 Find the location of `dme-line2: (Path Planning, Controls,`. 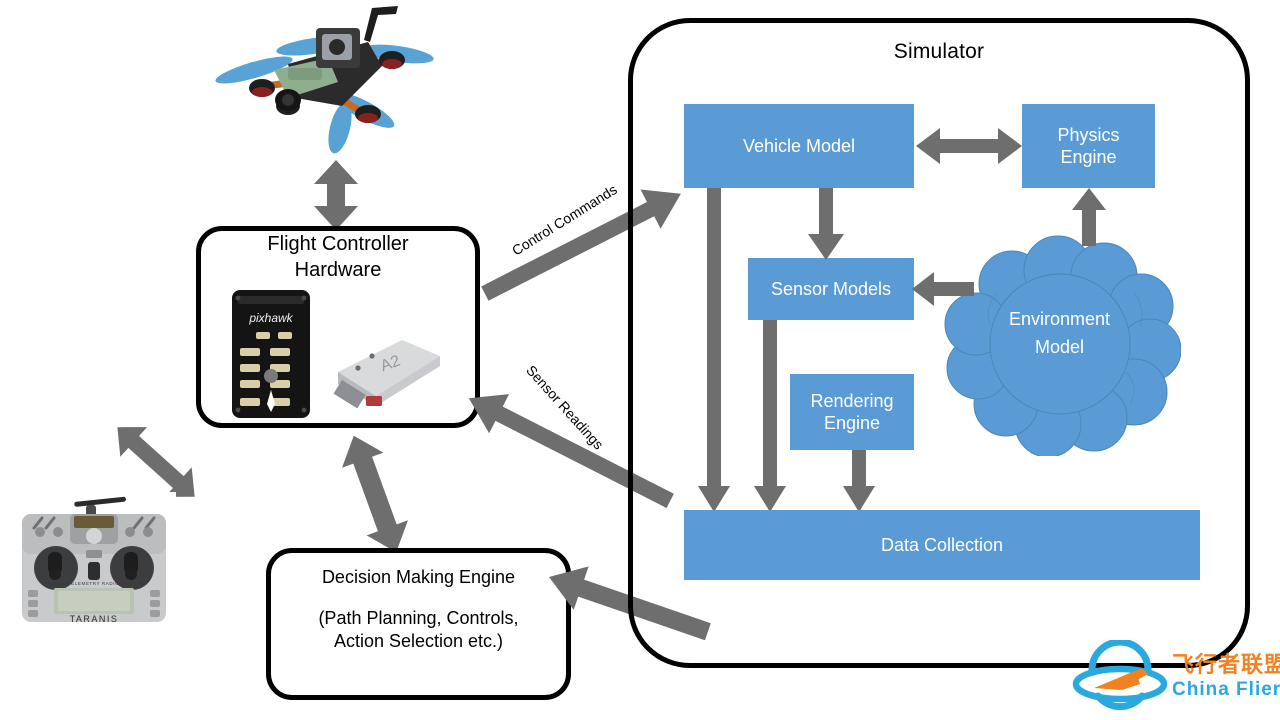

dme-line2: (Path Planning, Controls, is located at coordinates (418, 618).